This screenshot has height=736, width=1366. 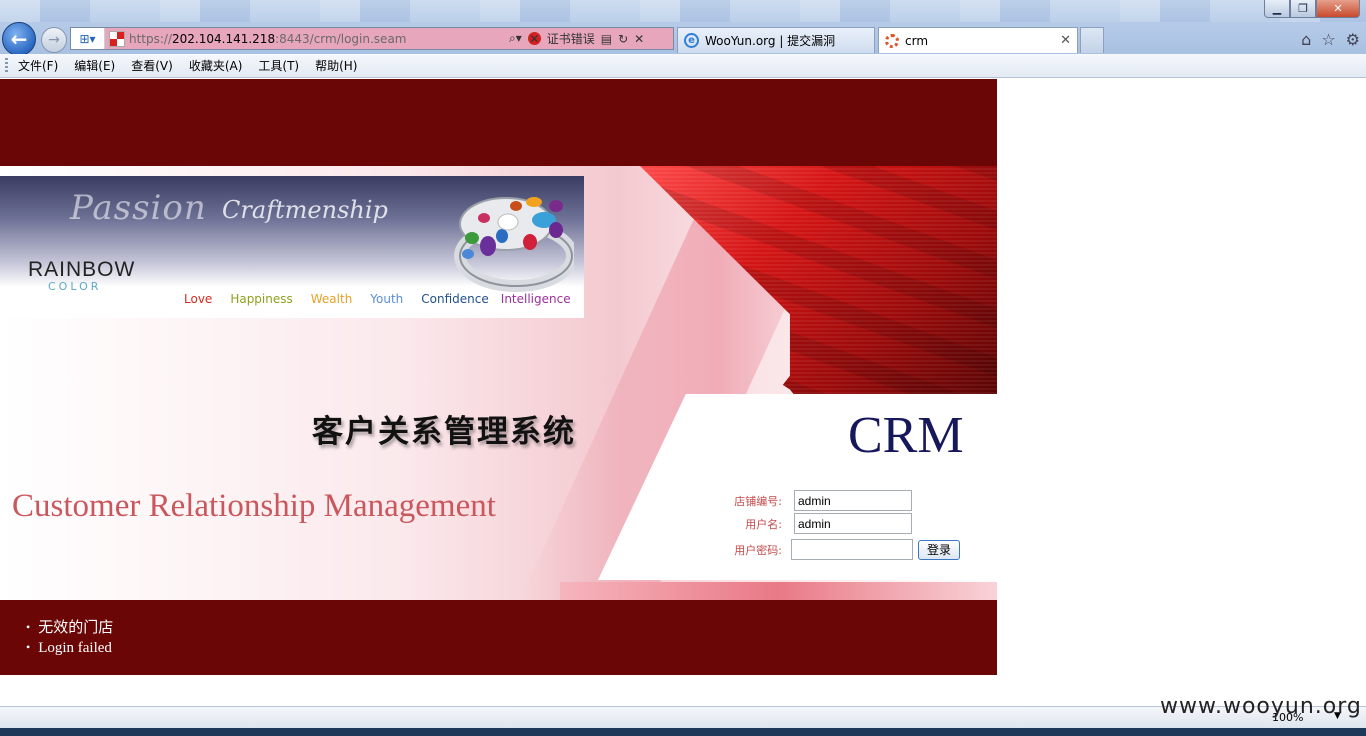 What do you see at coordinates (917, 40) in the screenshot?
I see `tab-label: crm` at bounding box center [917, 40].